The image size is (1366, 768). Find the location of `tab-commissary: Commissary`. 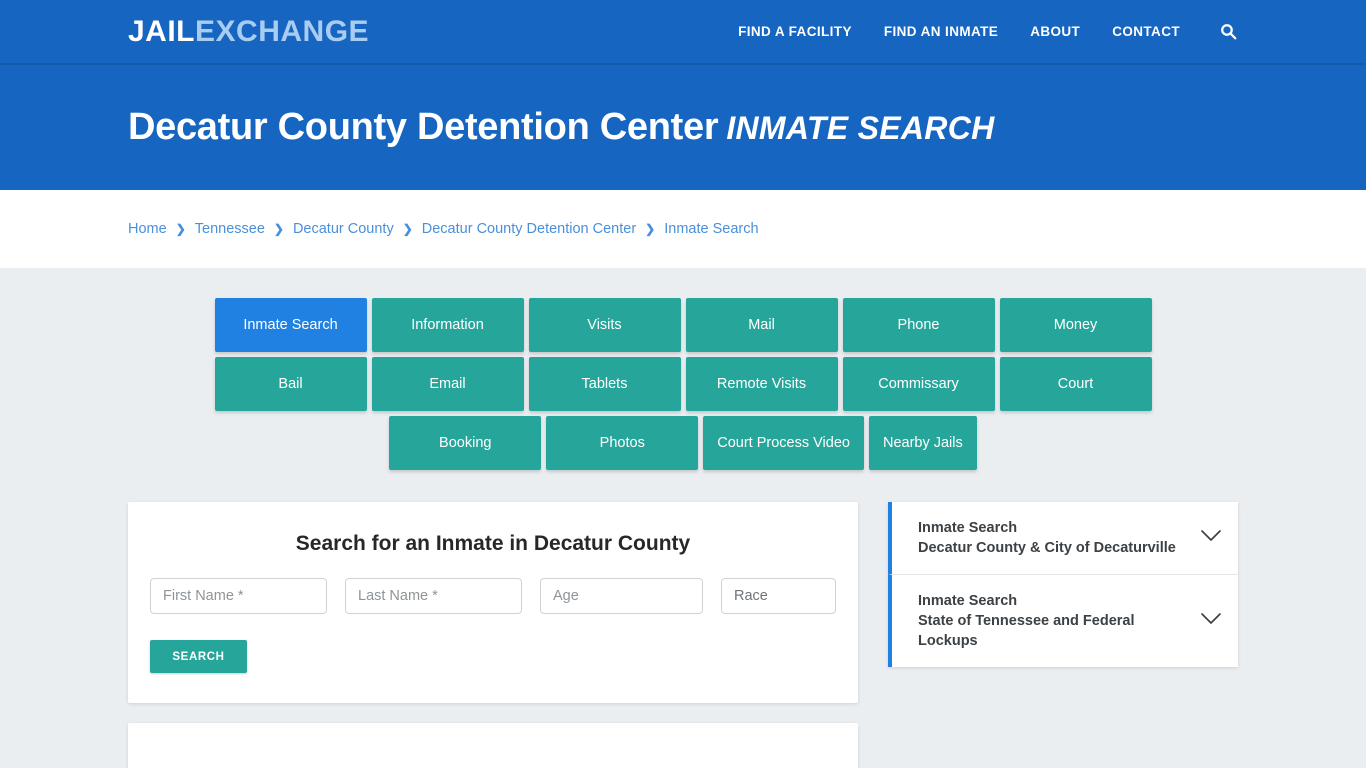

tab-commissary: Commissary is located at coordinates (918, 384).